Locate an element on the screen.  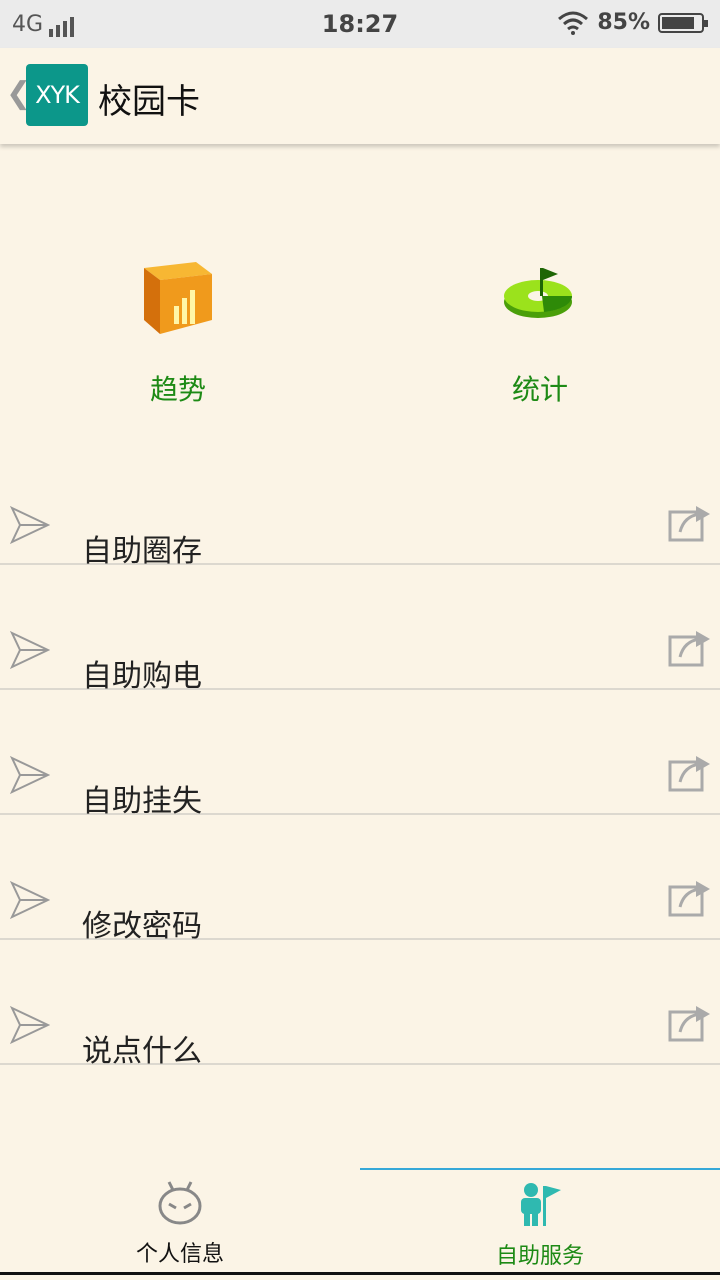
robot-face-icon is located at coordinates (180, 1203).